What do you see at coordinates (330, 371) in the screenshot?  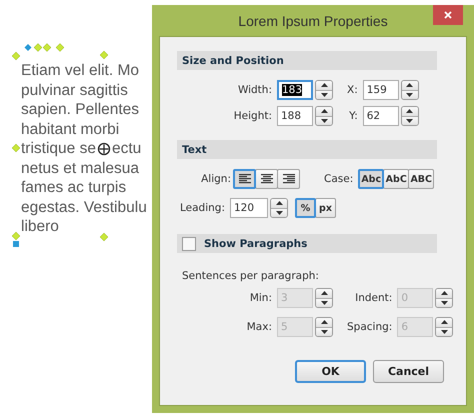 I see `ok-button: OK` at bounding box center [330, 371].